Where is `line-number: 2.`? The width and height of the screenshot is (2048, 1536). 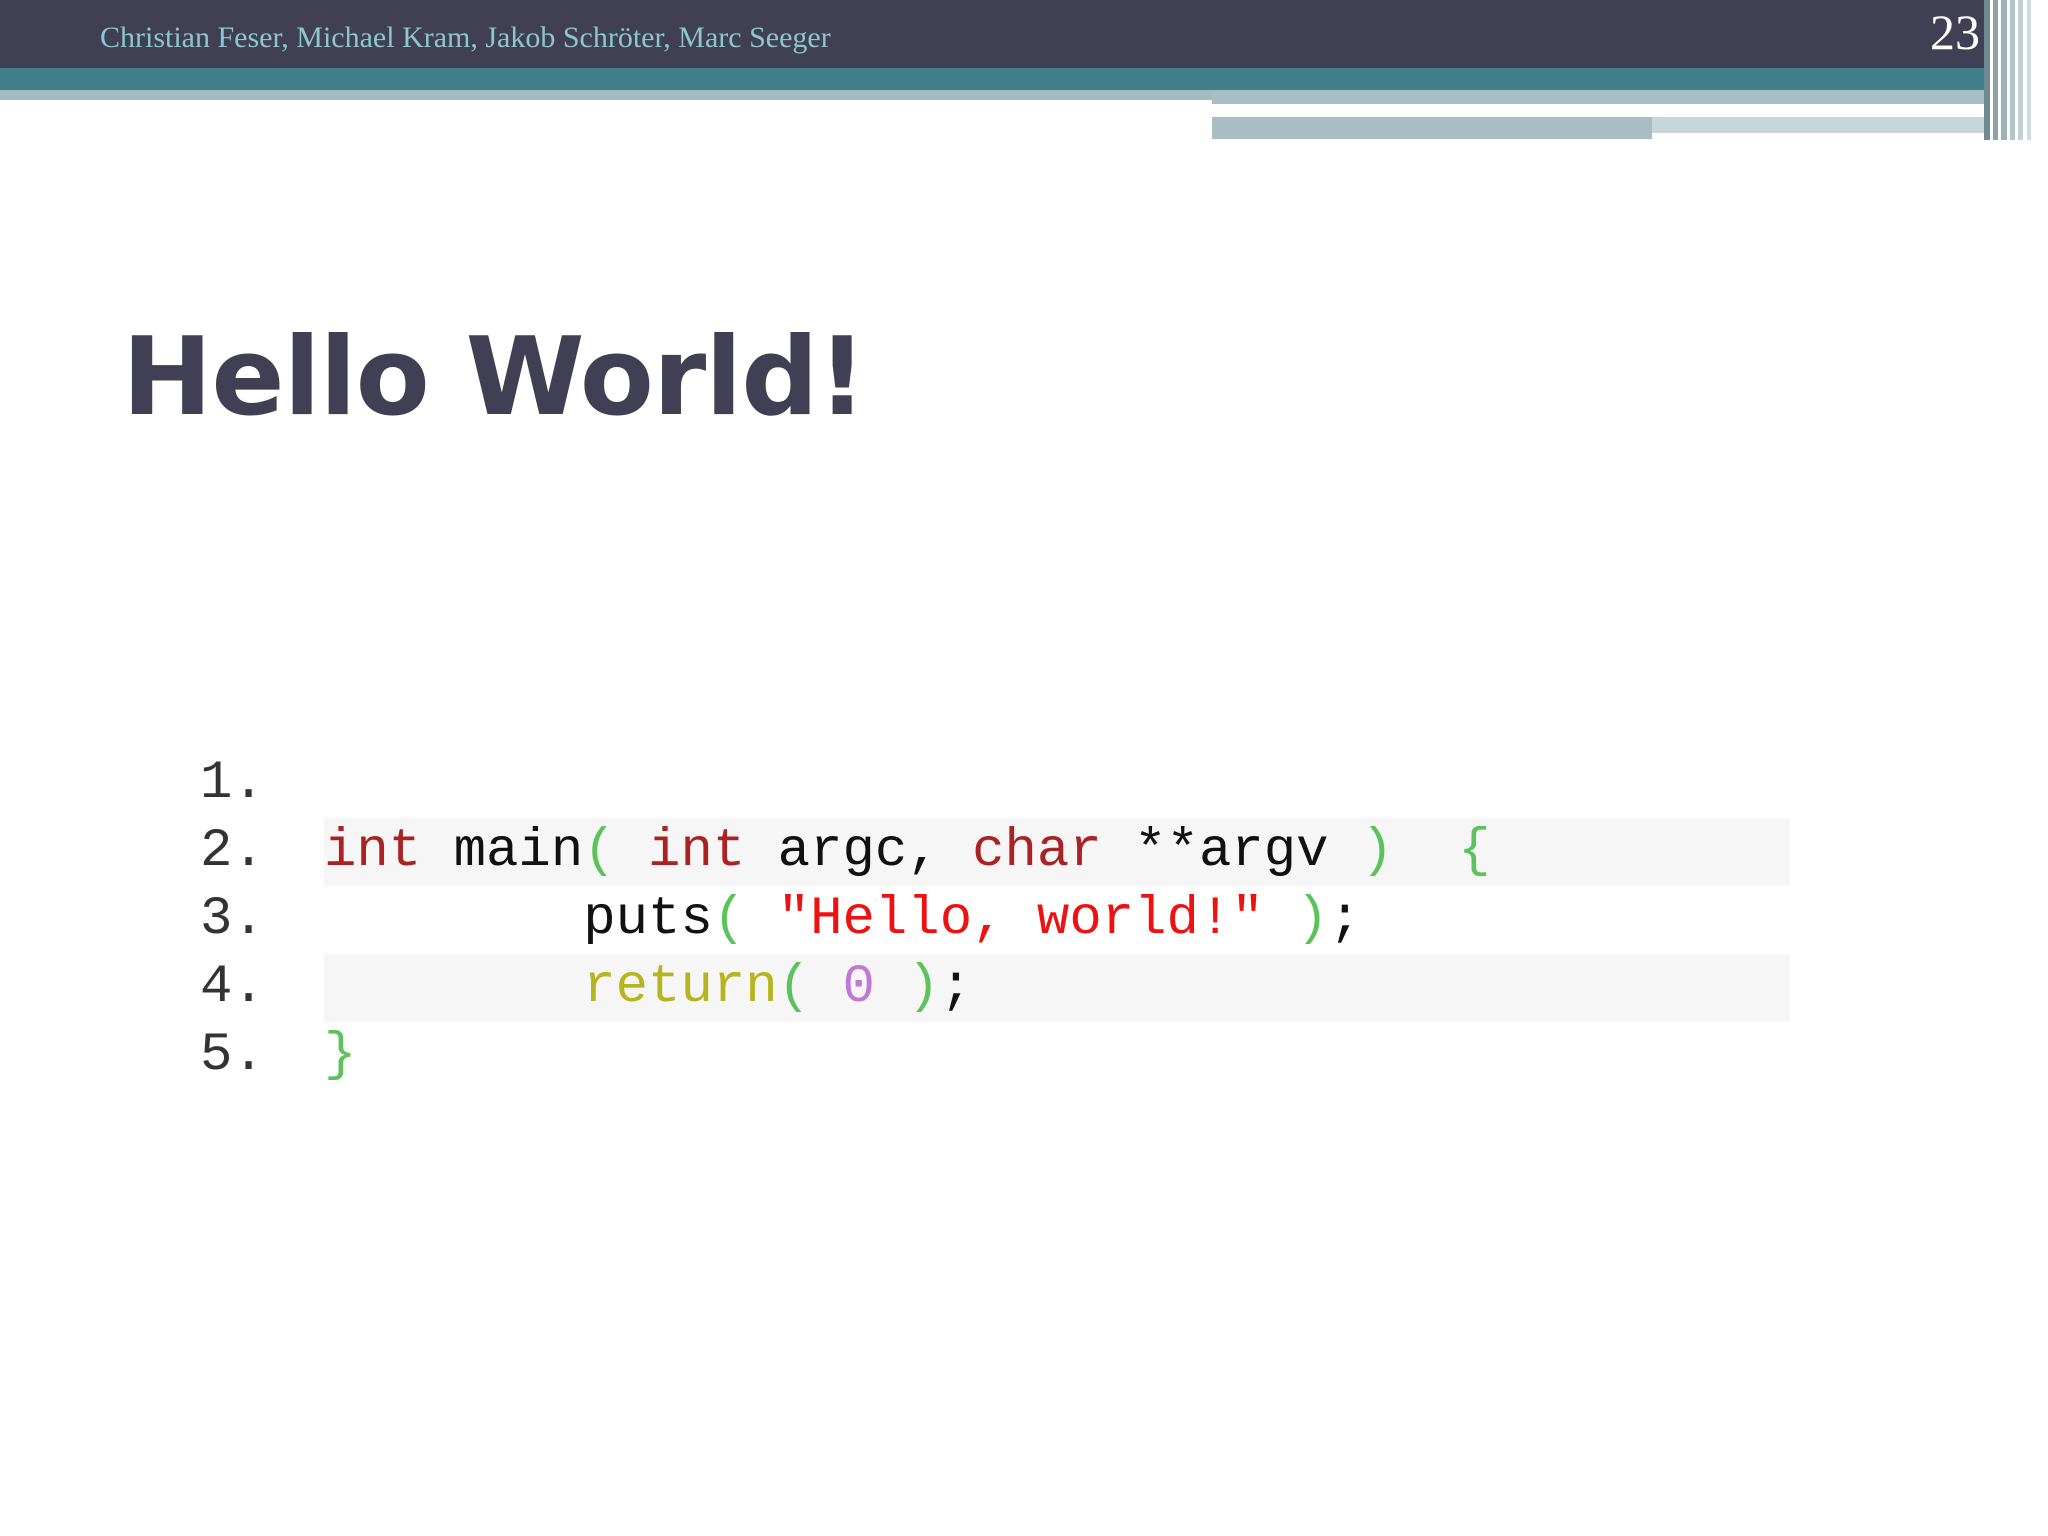 line-number: 2. is located at coordinates (232, 851).